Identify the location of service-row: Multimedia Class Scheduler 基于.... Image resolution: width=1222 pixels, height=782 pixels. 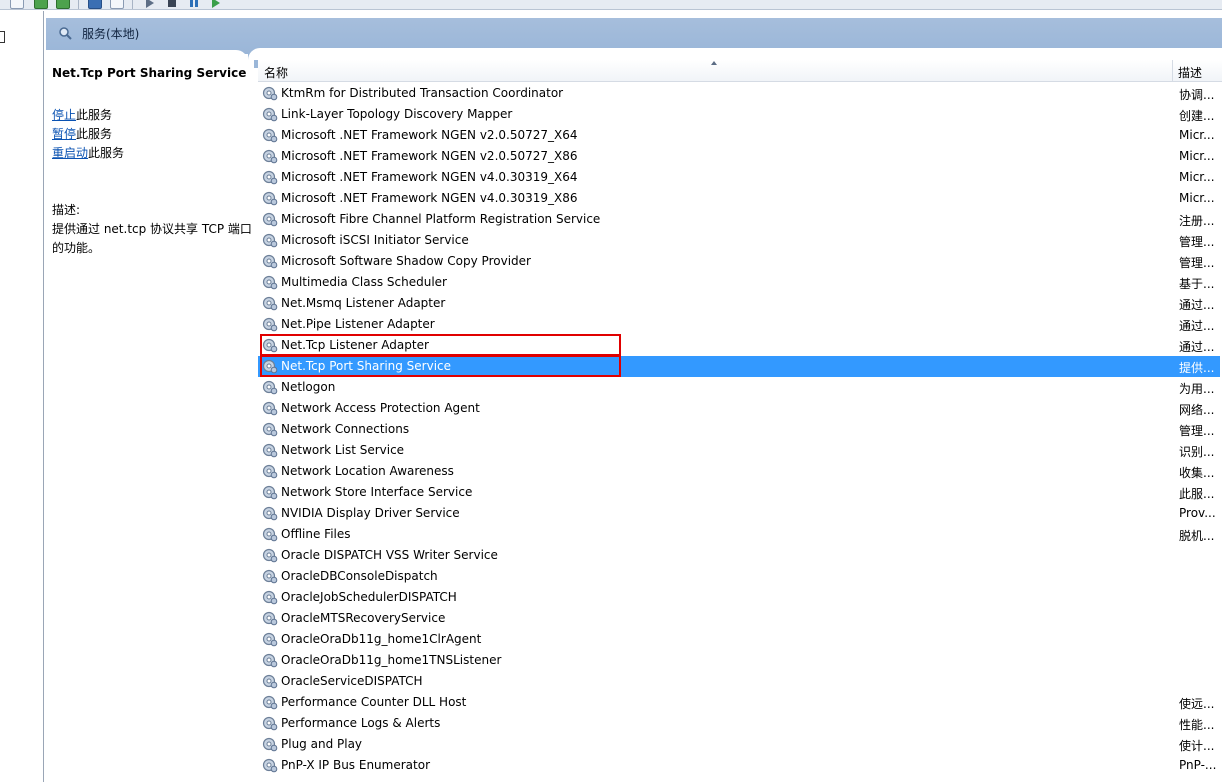
(739, 282).